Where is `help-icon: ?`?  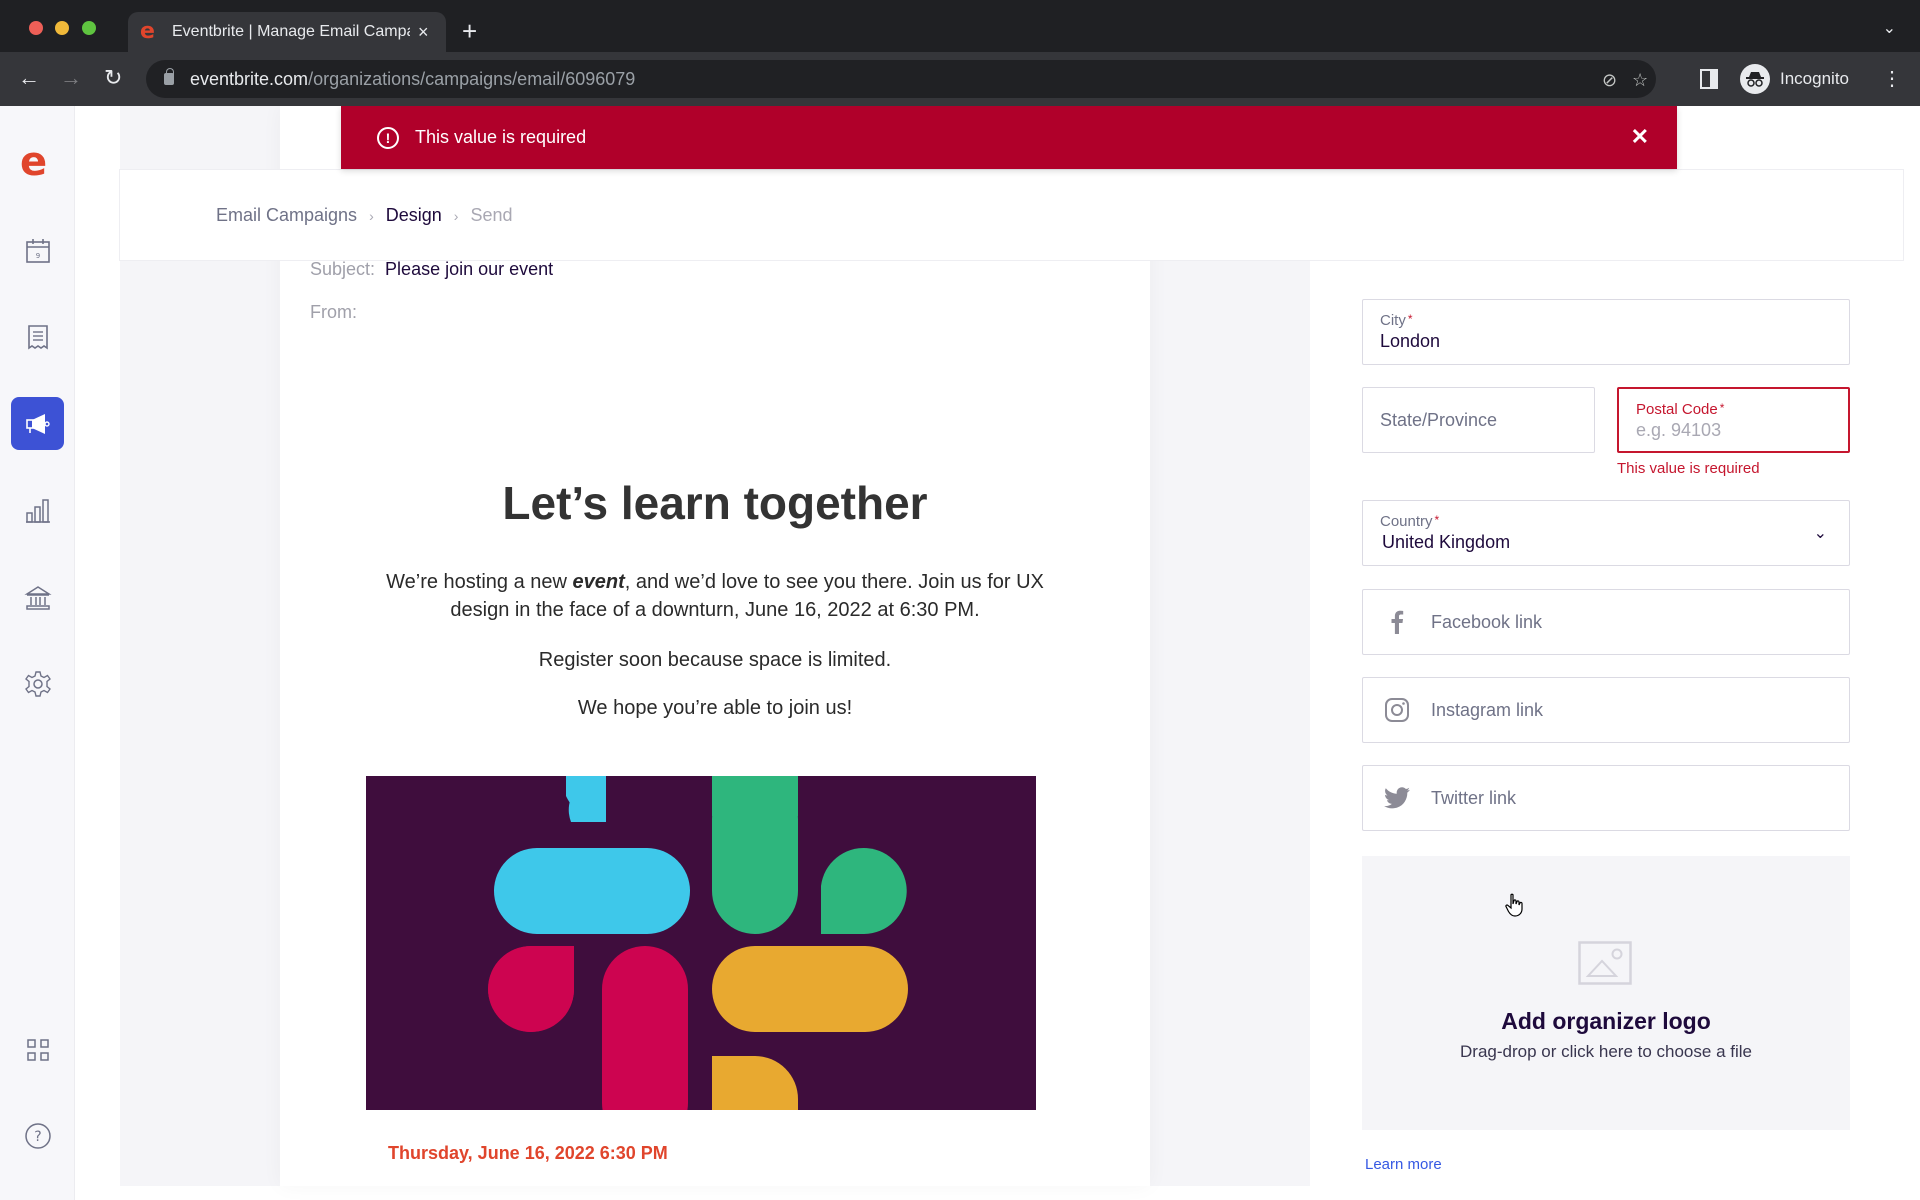 help-icon: ? is located at coordinates (37, 1135).